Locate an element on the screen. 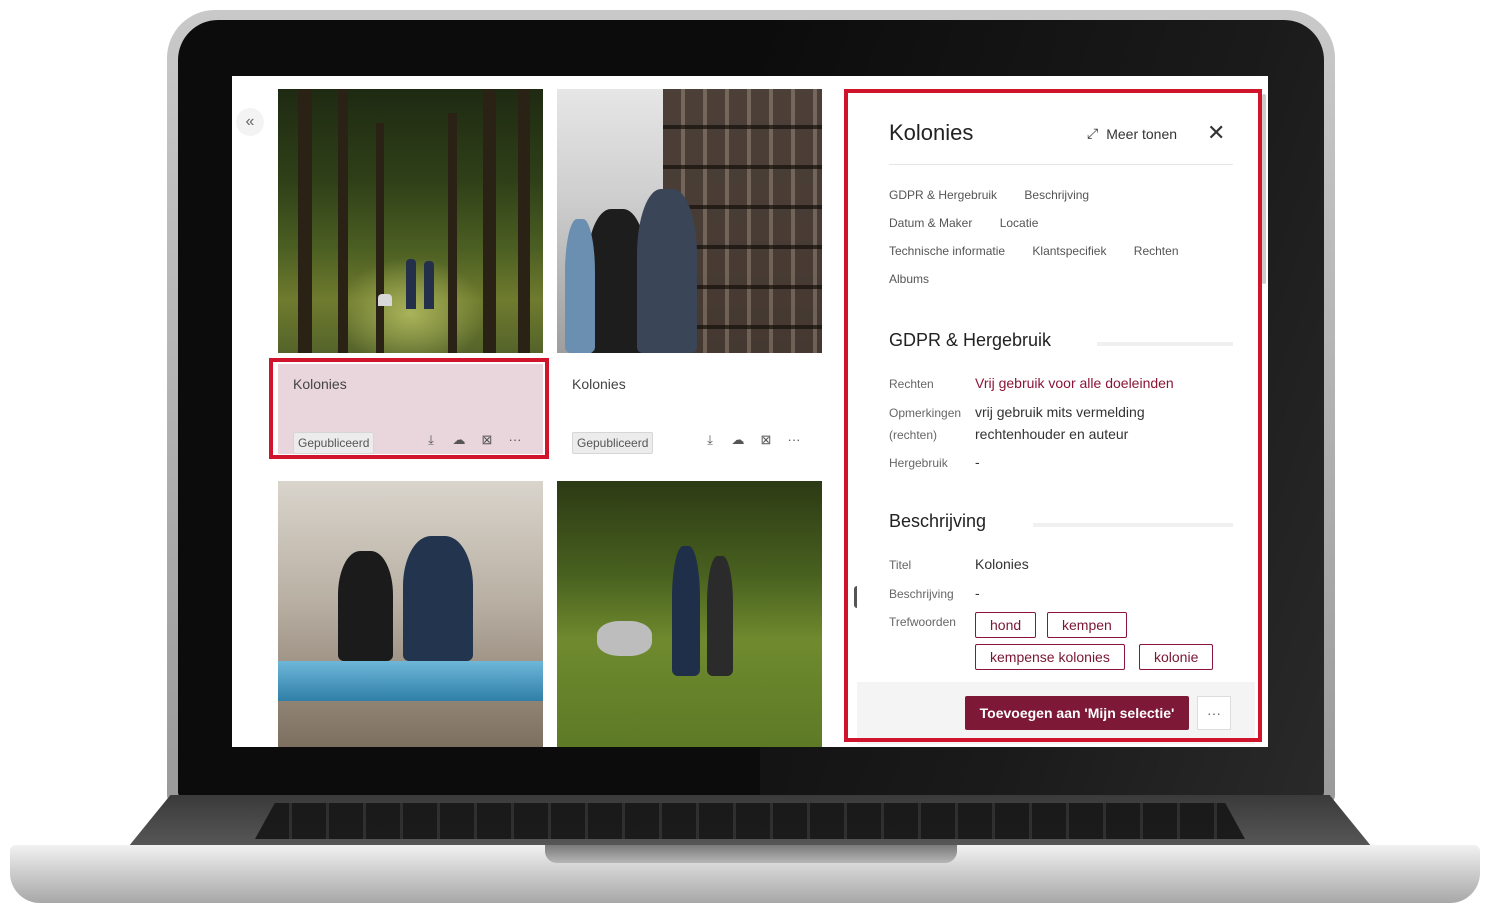 This screenshot has width=1485, height=906. asset-photo-park is located at coordinates (689, 614).